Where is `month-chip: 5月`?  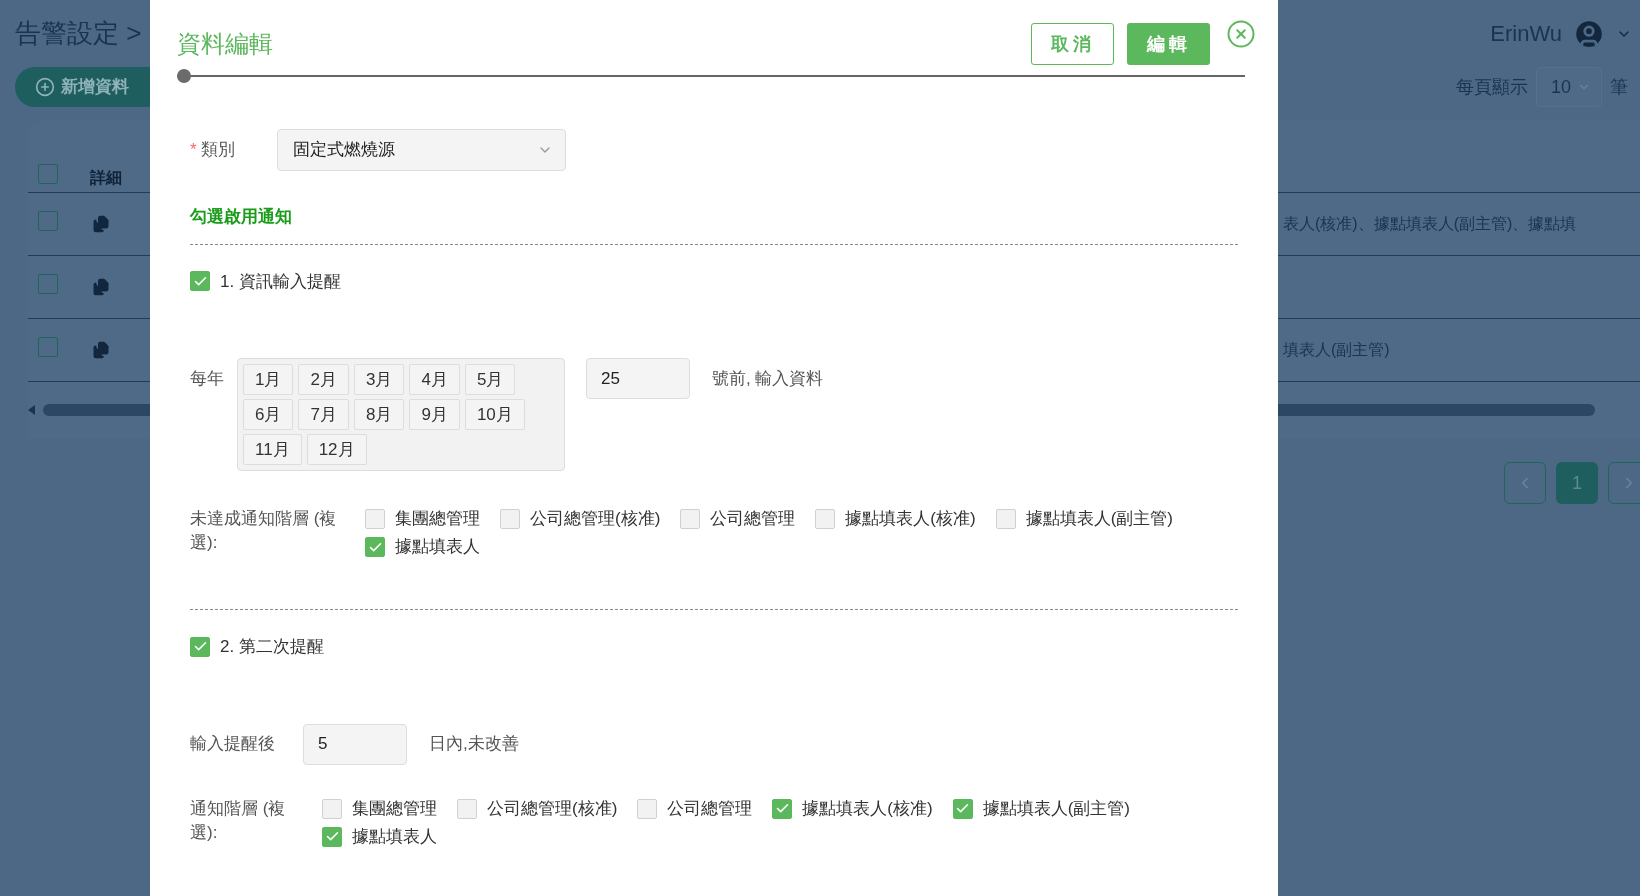
month-chip: 5月 is located at coordinates (490, 379).